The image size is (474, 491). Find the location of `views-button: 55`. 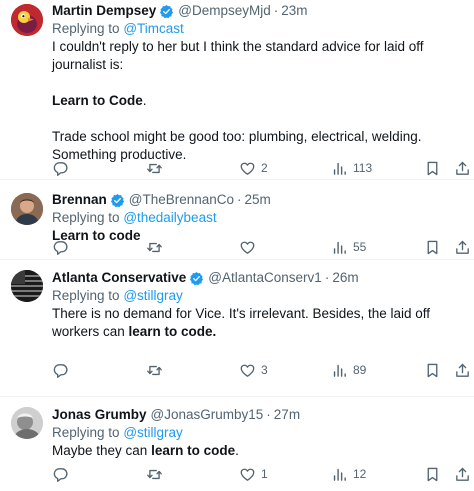

views-button: 55 is located at coordinates (348, 247).